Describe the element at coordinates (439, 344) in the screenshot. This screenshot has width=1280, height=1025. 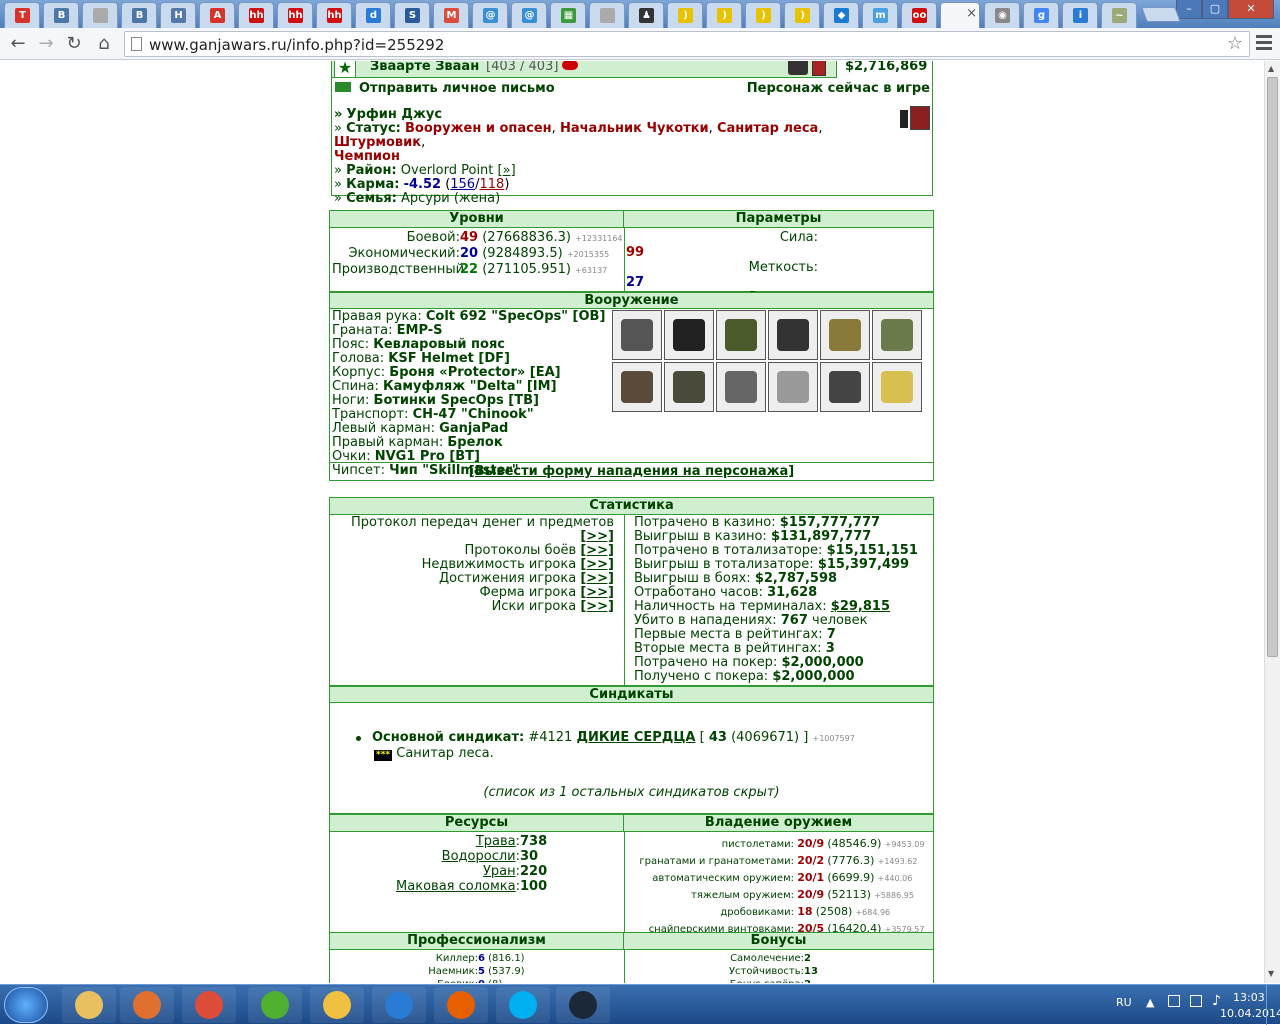
I see `weapon-item-link: Кевларовый пояс` at that location.